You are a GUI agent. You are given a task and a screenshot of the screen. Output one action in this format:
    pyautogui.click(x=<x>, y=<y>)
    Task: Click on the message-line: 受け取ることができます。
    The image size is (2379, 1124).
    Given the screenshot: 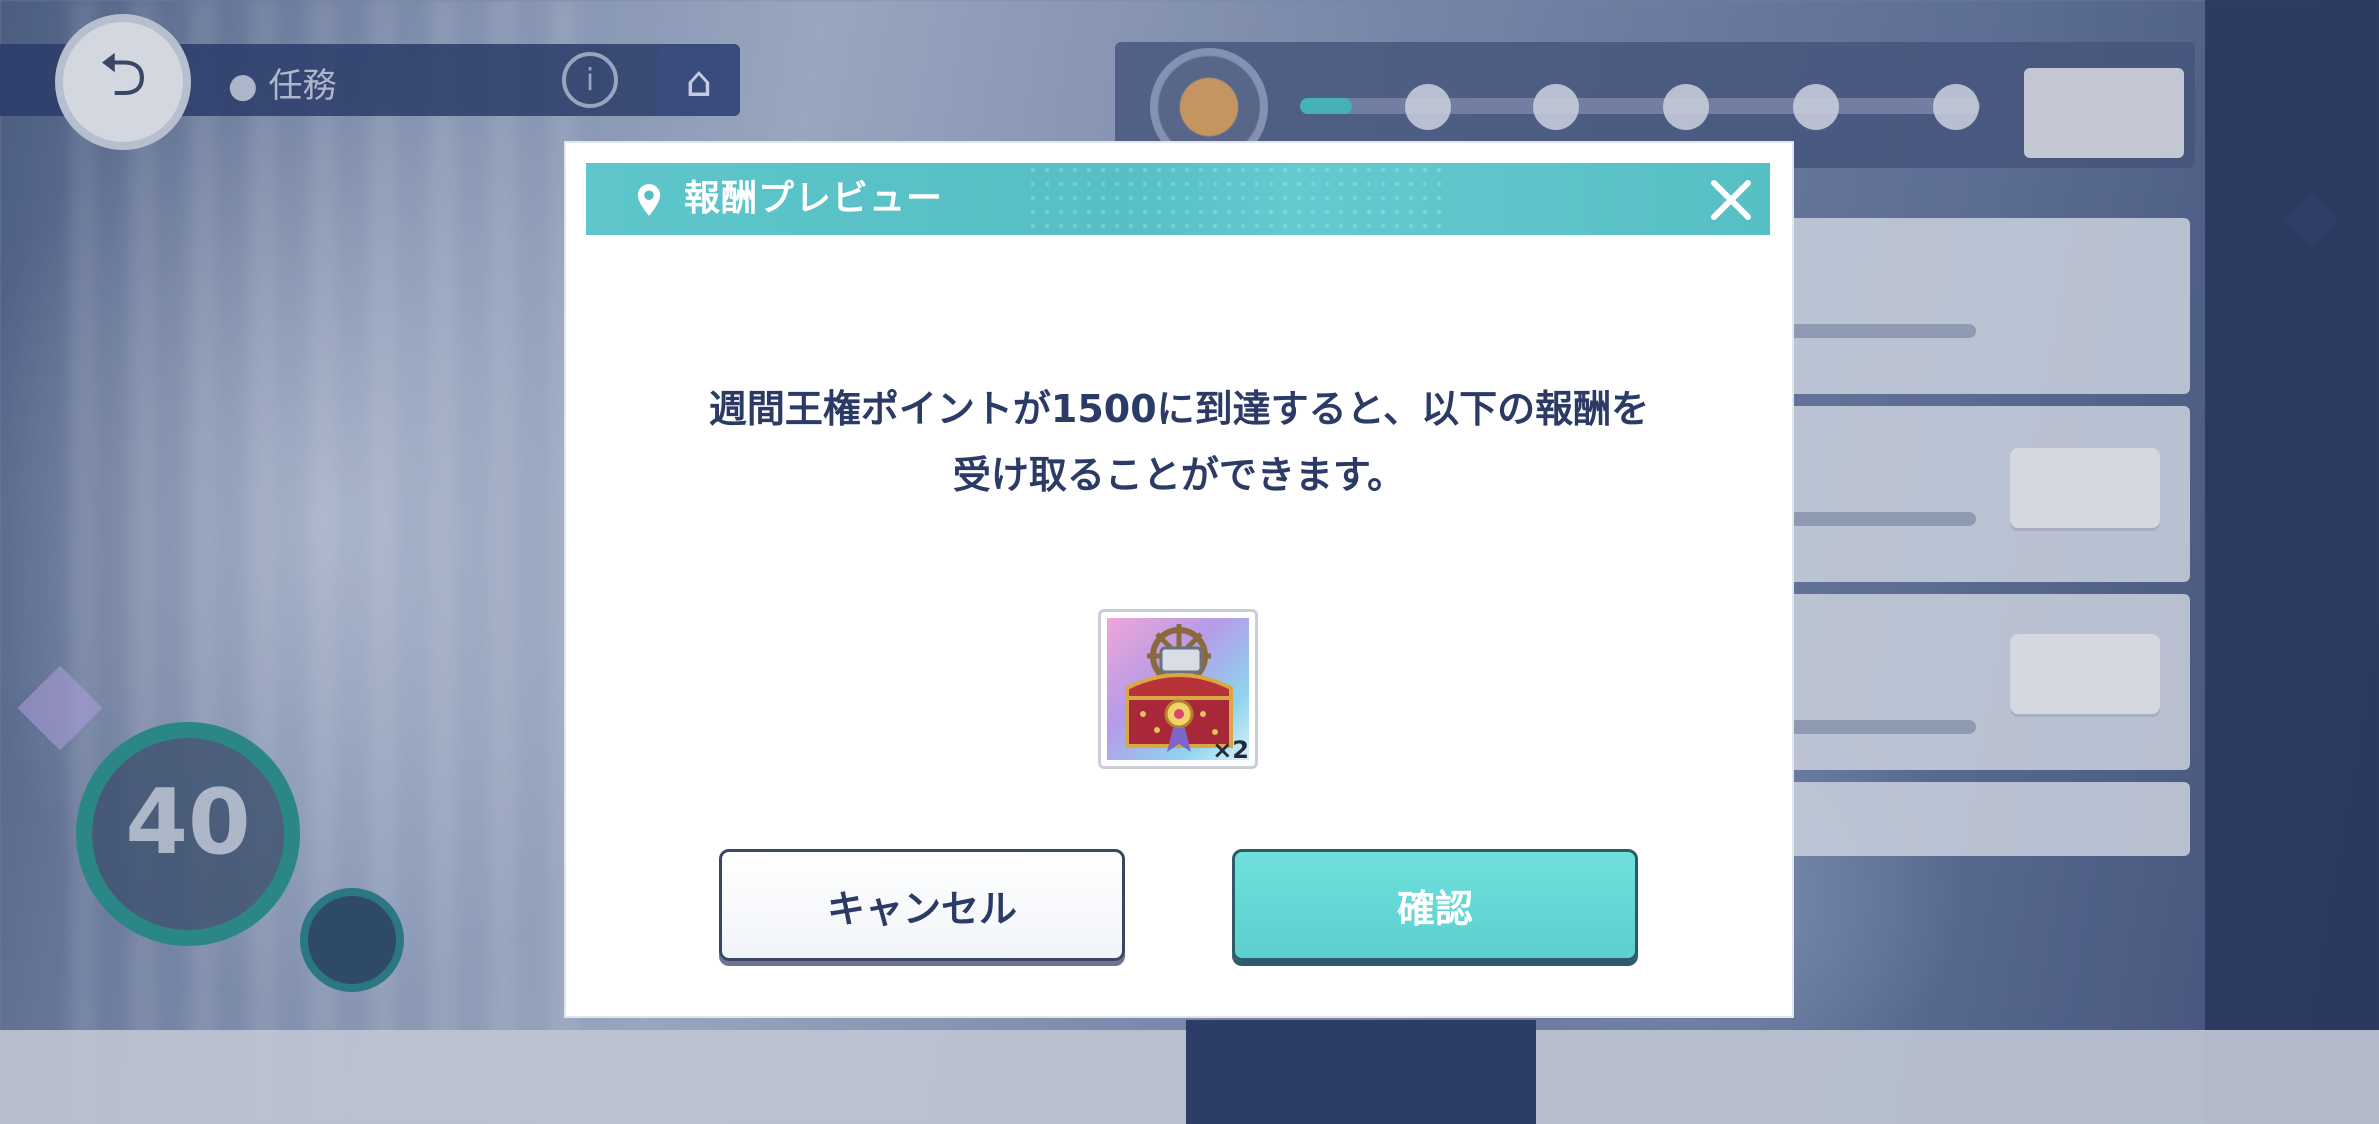 What is the action you would take?
    pyautogui.click(x=1179, y=475)
    